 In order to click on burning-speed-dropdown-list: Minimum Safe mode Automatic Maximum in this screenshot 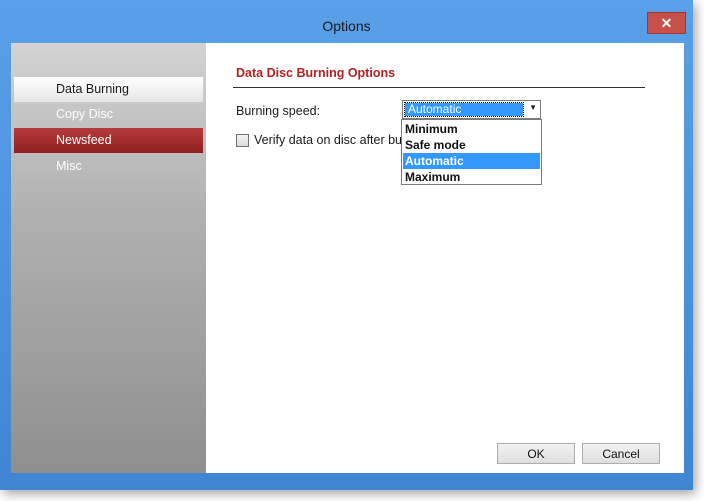, I will do `click(471, 152)`.